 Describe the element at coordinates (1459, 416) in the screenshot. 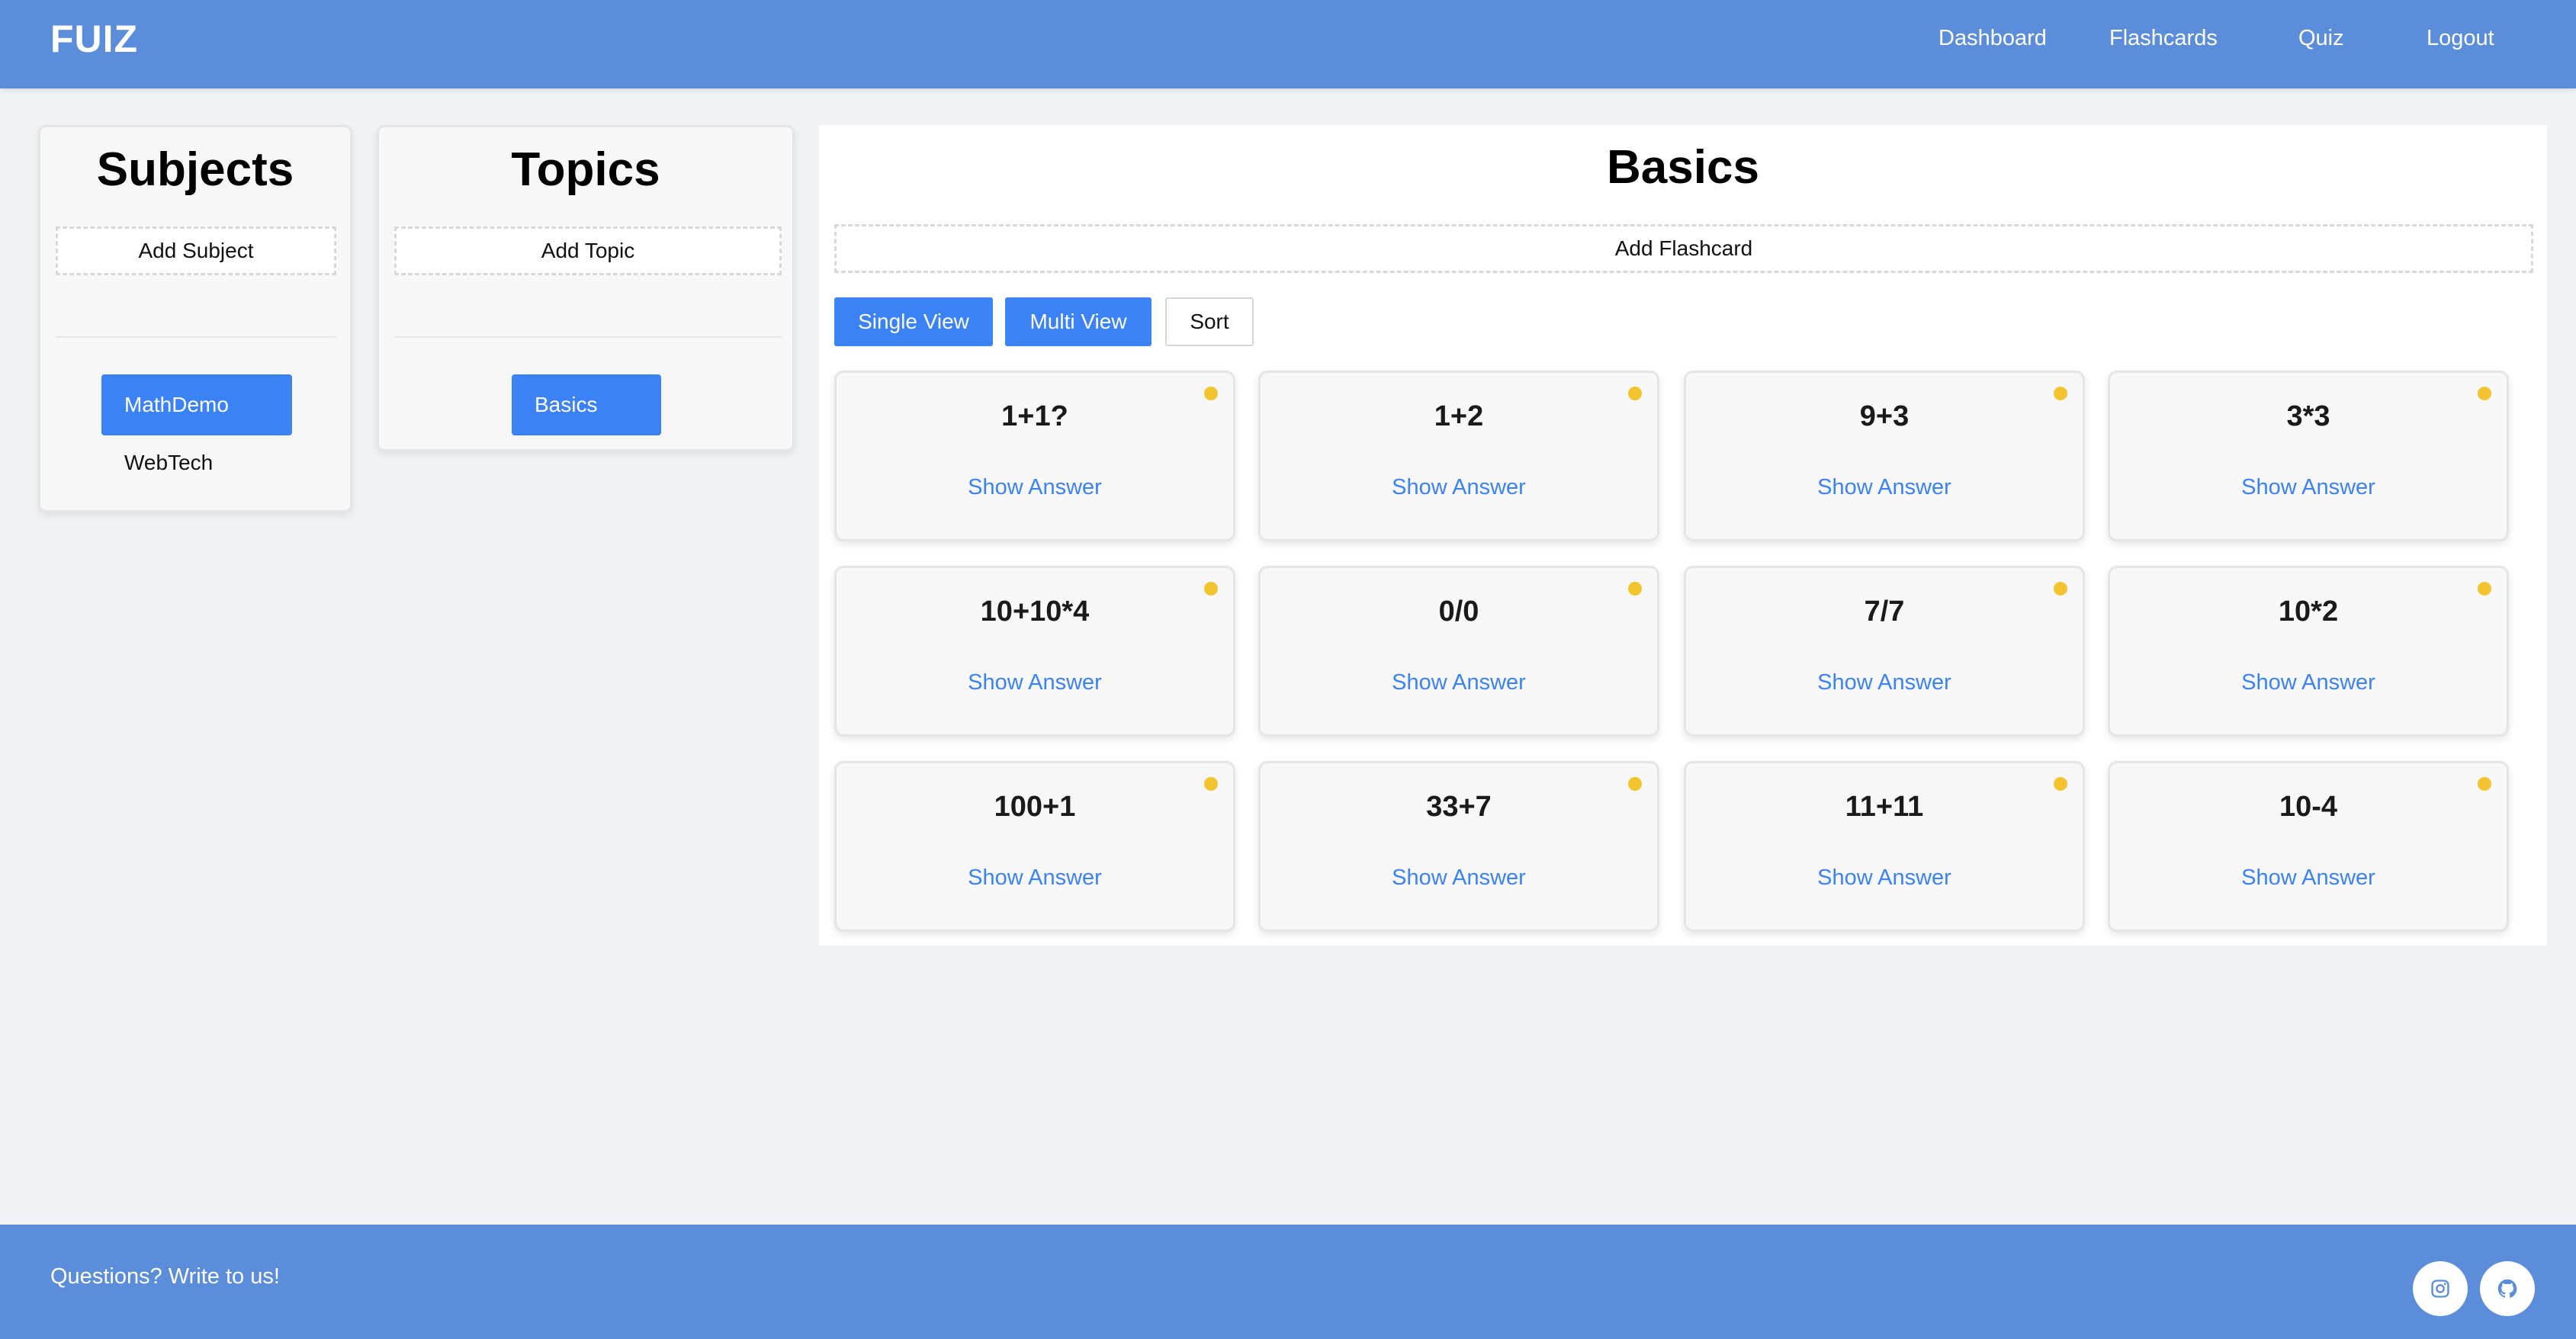

I see `flashcard-question: 1+2` at that location.